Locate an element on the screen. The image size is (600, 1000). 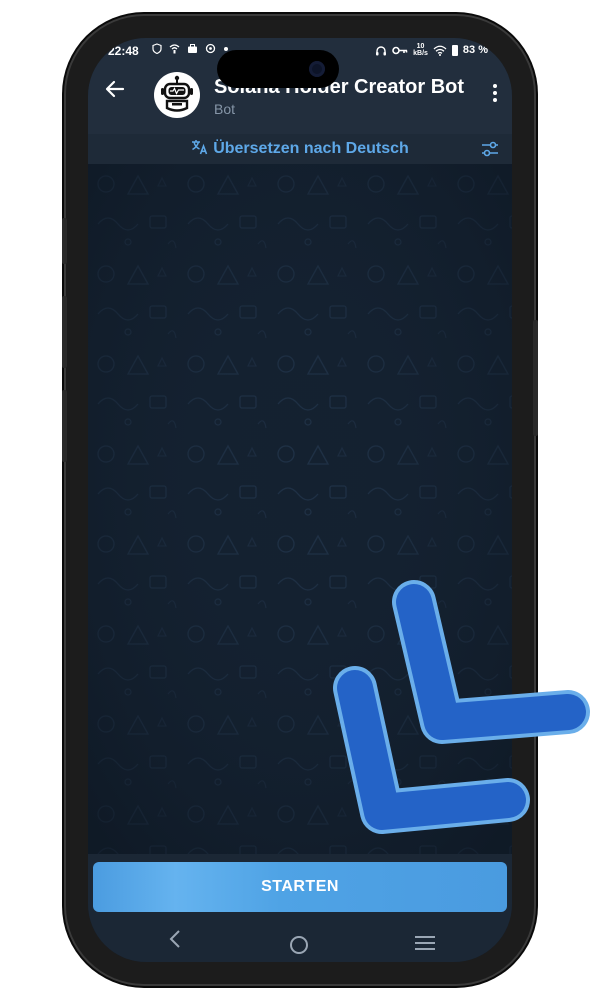
dynamic-island is located at coordinates (278, 69).